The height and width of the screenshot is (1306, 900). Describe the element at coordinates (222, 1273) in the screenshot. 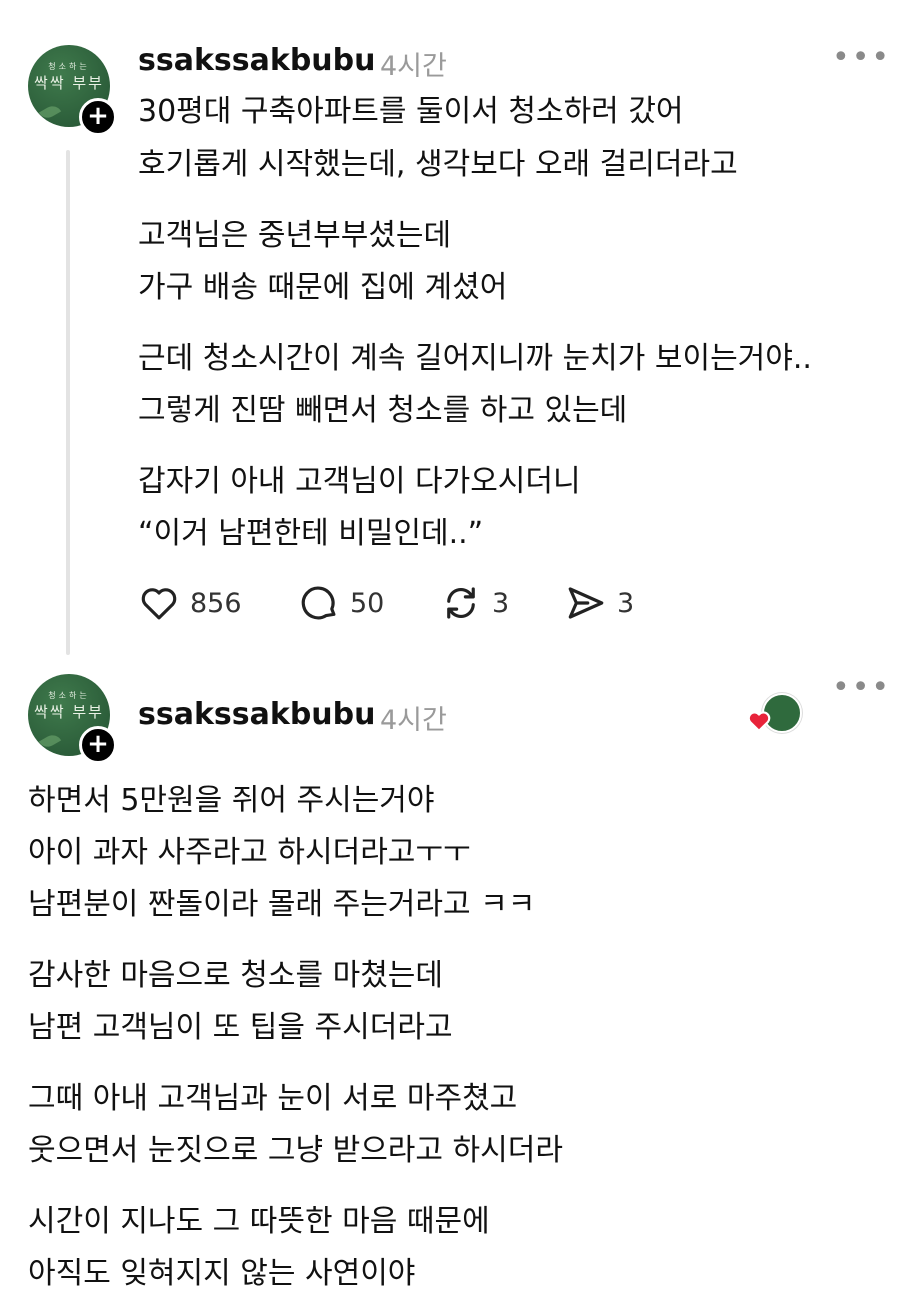

I see `post-text-line: 아직도 잊혀지지 않는 사연이야` at that location.